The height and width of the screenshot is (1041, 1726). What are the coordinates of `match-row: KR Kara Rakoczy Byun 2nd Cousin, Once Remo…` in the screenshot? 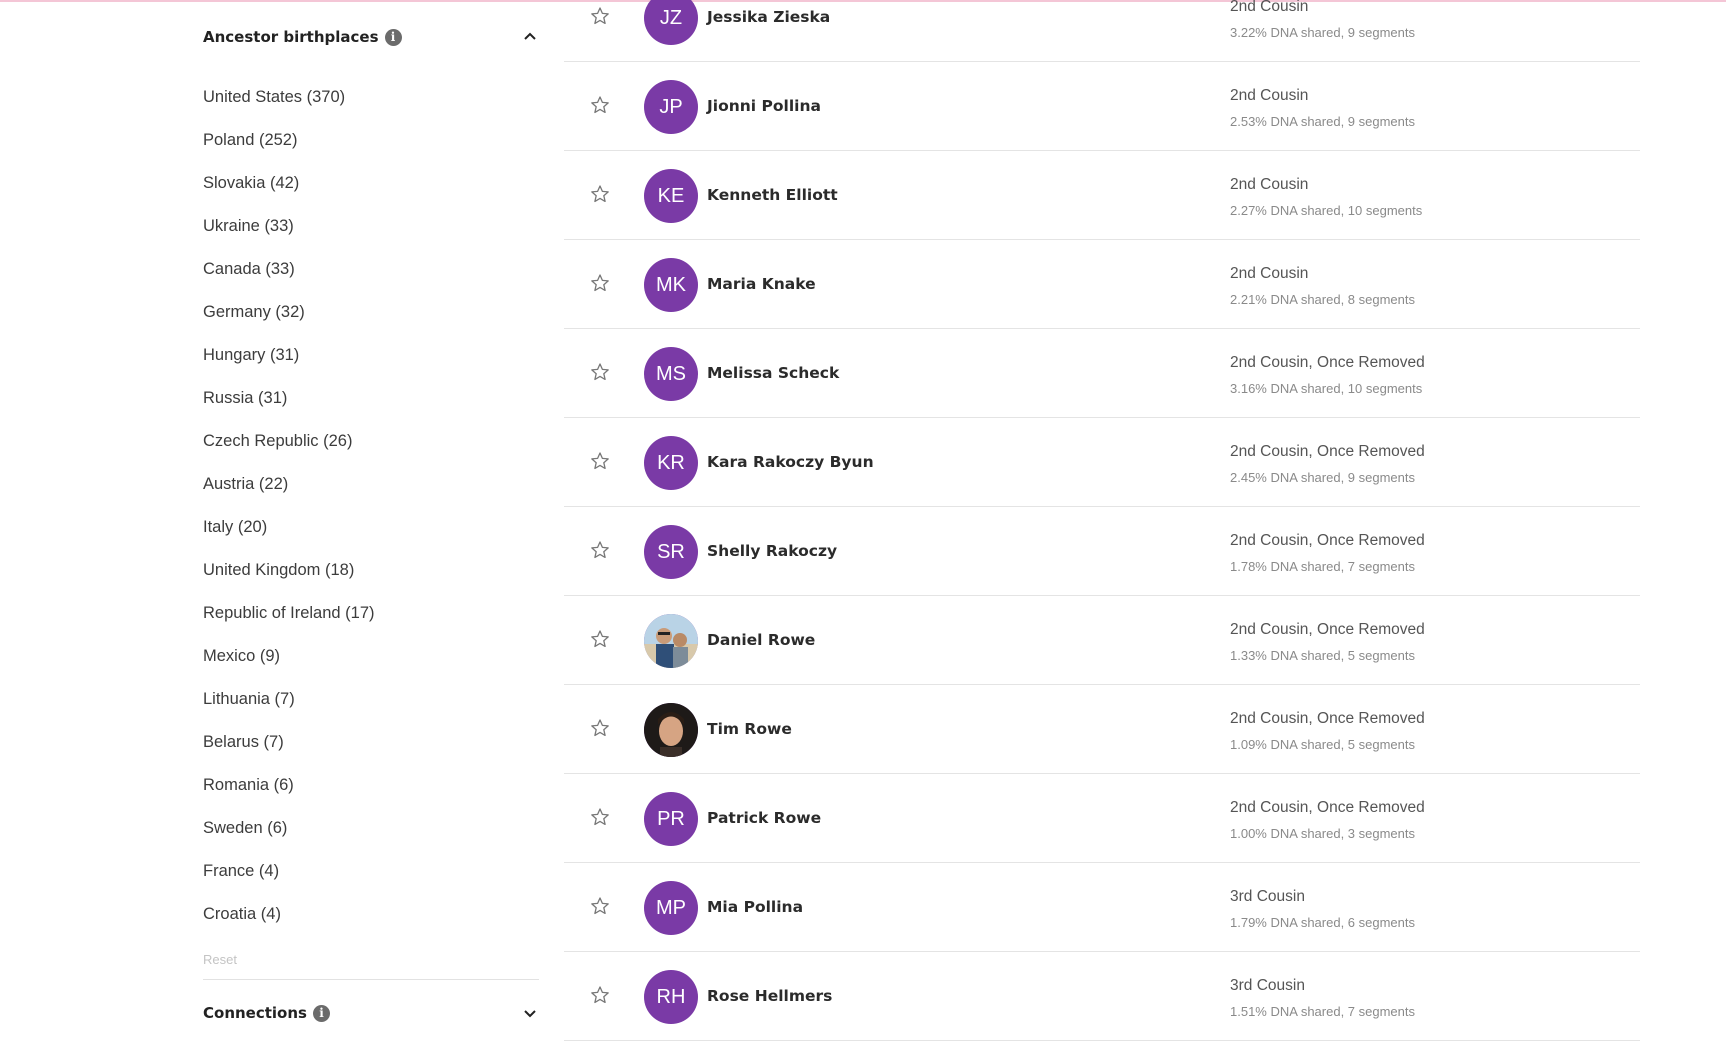 It's located at (1102, 462).